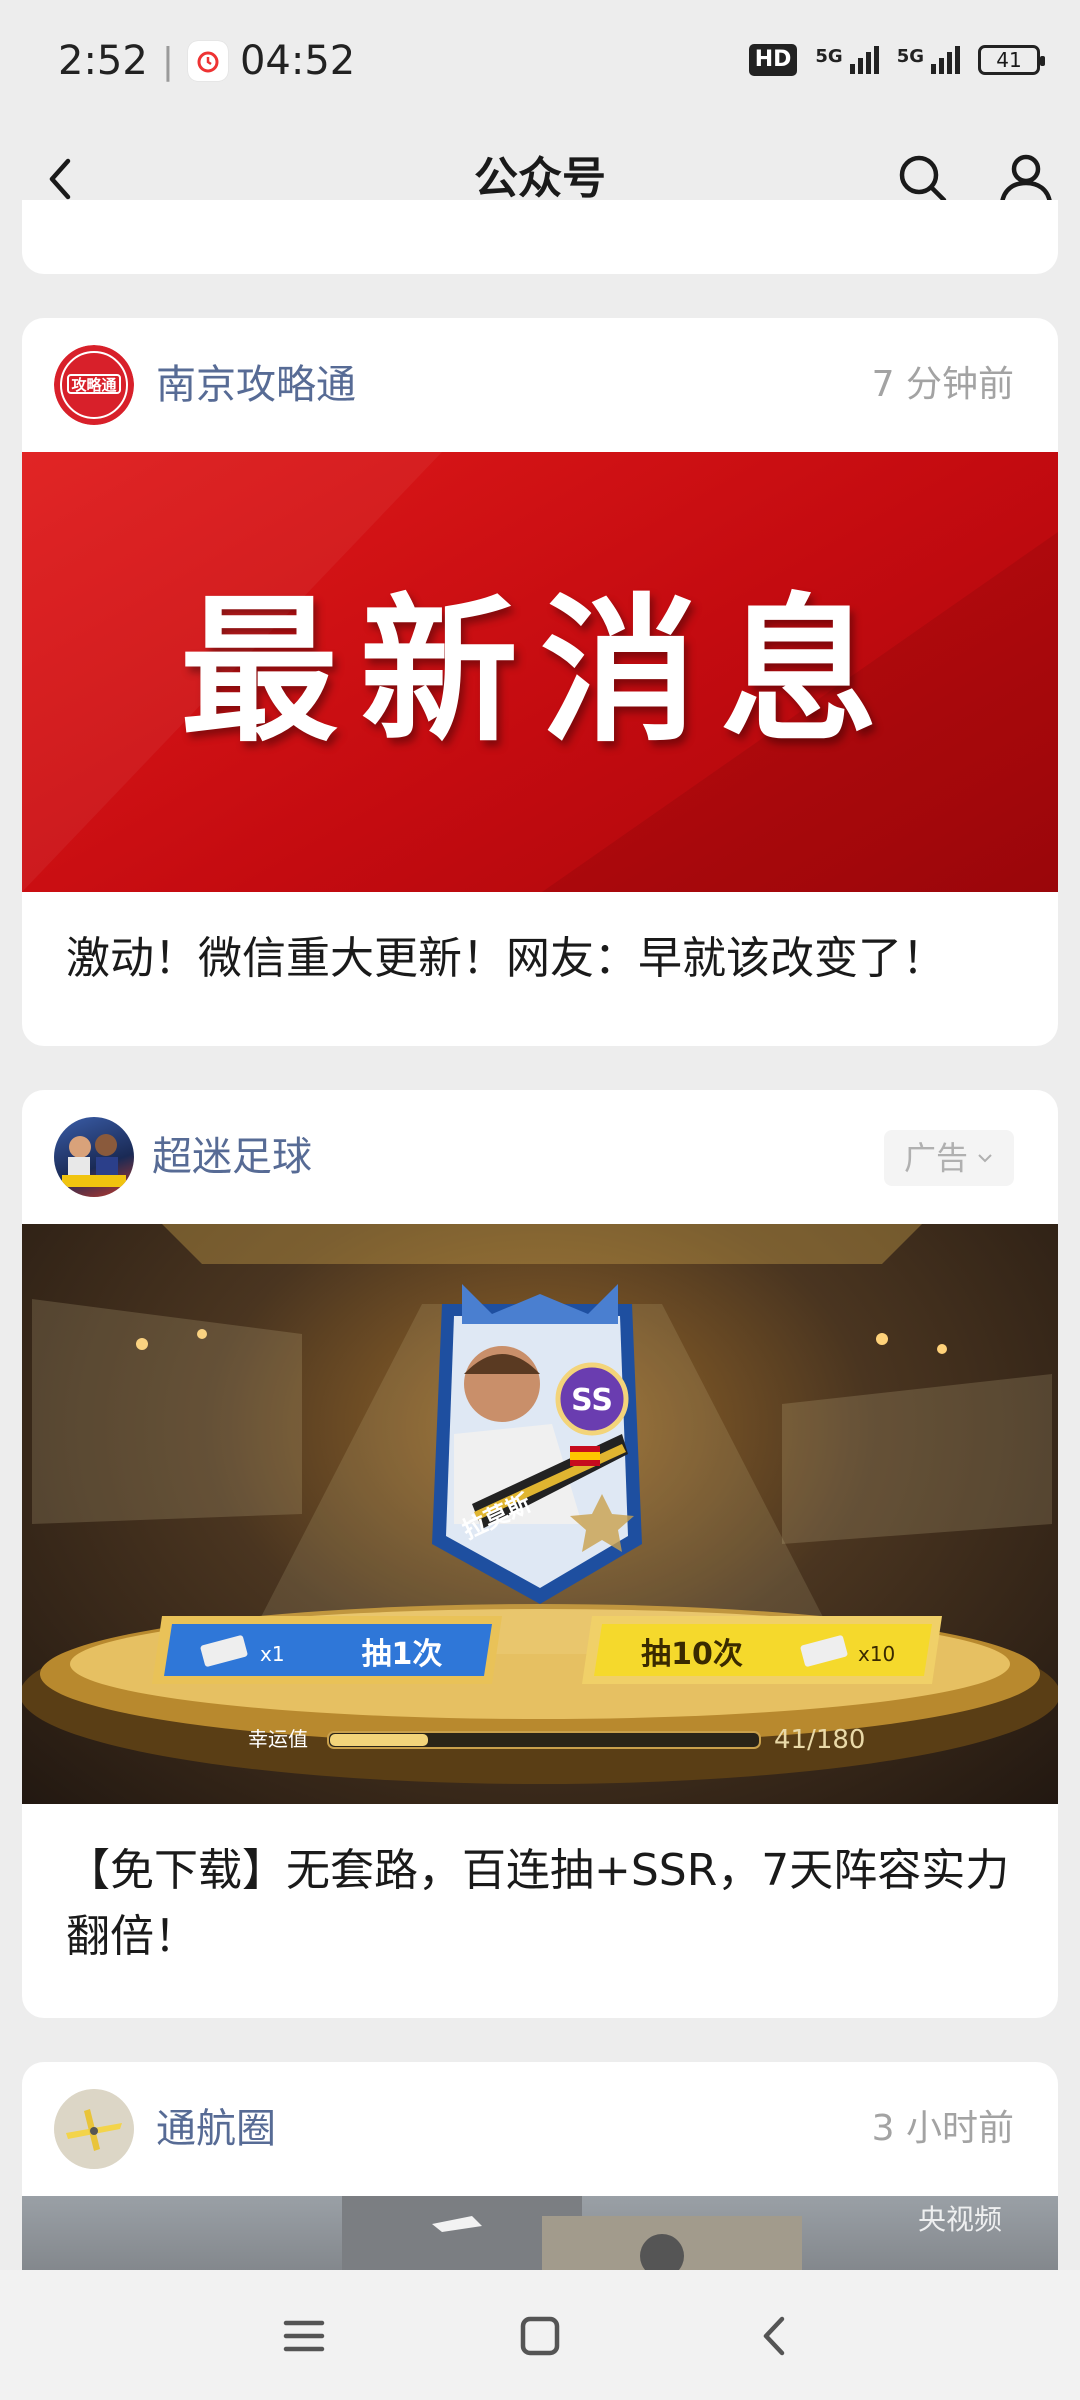 This screenshot has height=2400, width=1080. I want to click on video-watermark: 央视频, so click(959, 2219).